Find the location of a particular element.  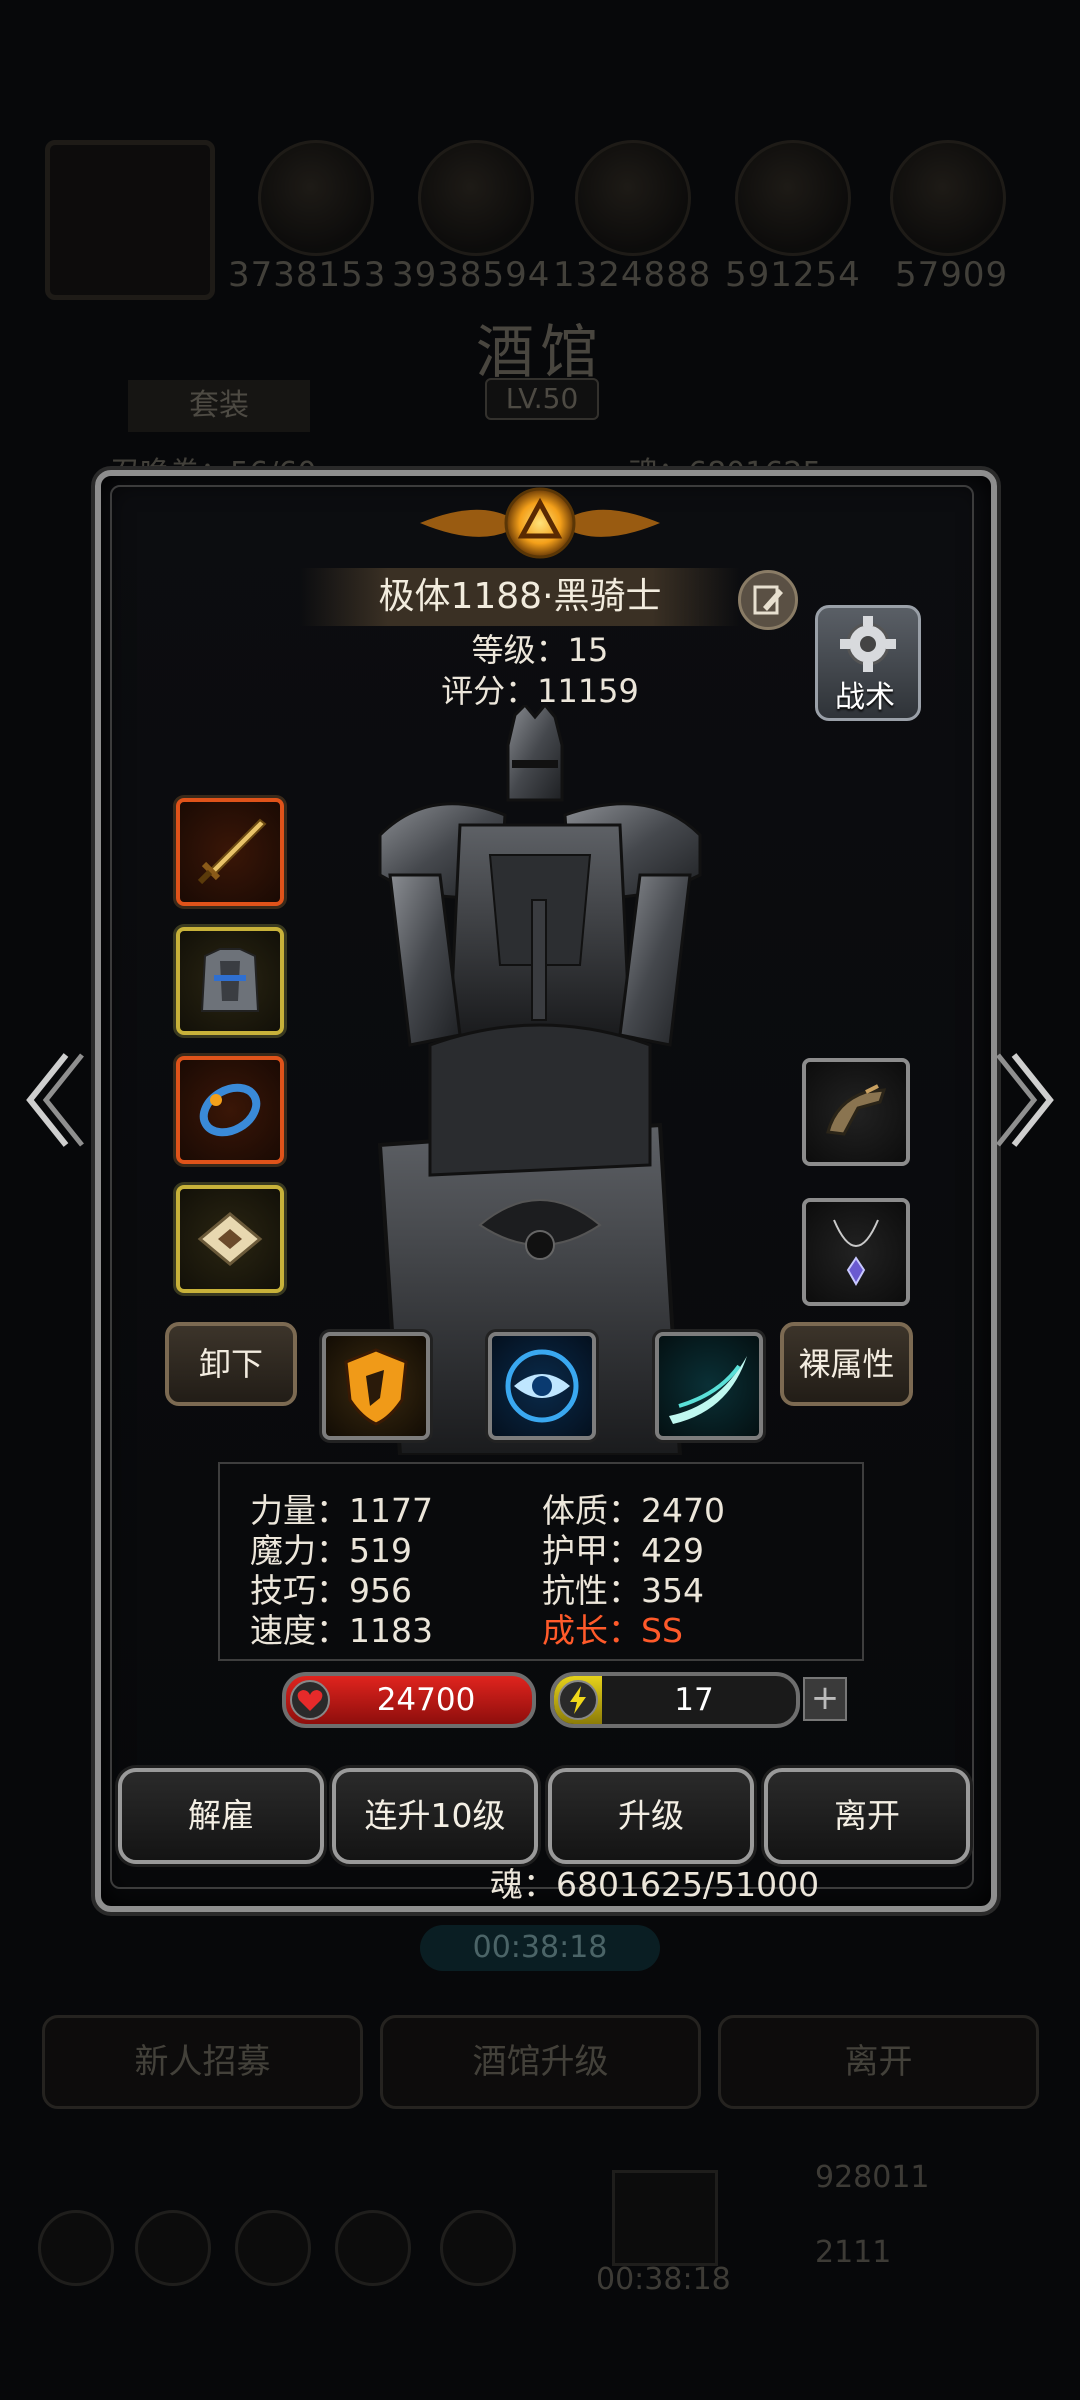

bottom-timer: 00:38:18 is located at coordinates (663, 2279).